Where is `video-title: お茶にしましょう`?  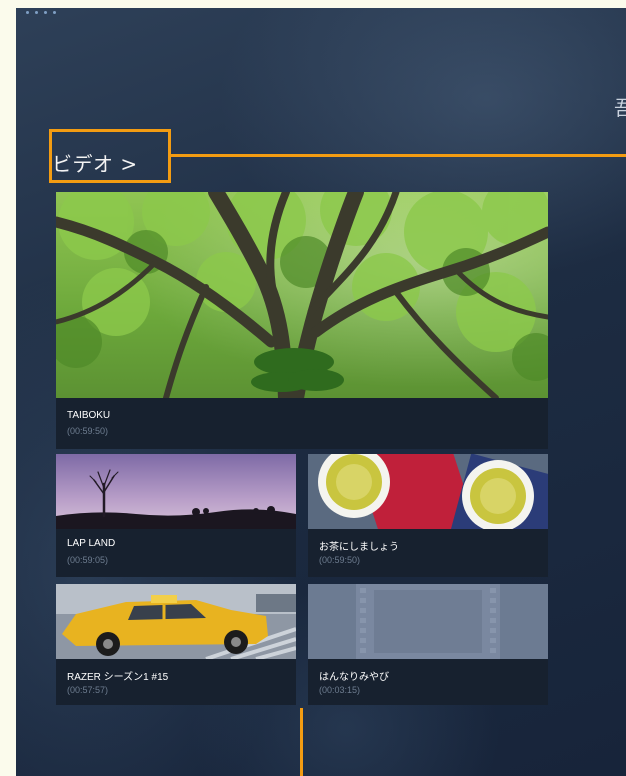
video-title: お茶にしましょう is located at coordinates (359, 547).